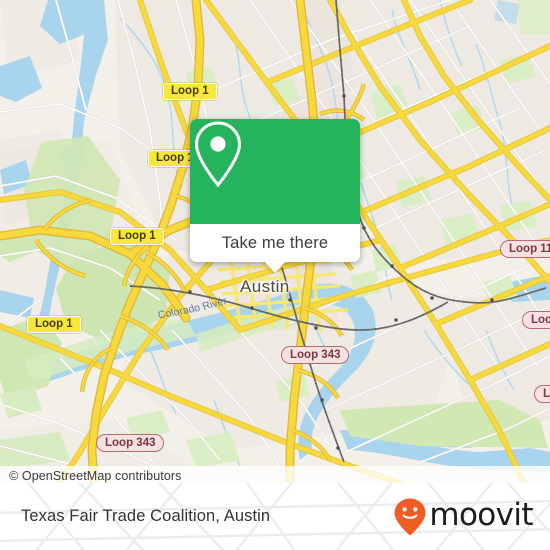 The width and height of the screenshot is (550, 550). Describe the element at coordinates (218, 154) in the screenshot. I see `location-pin-icon` at that location.